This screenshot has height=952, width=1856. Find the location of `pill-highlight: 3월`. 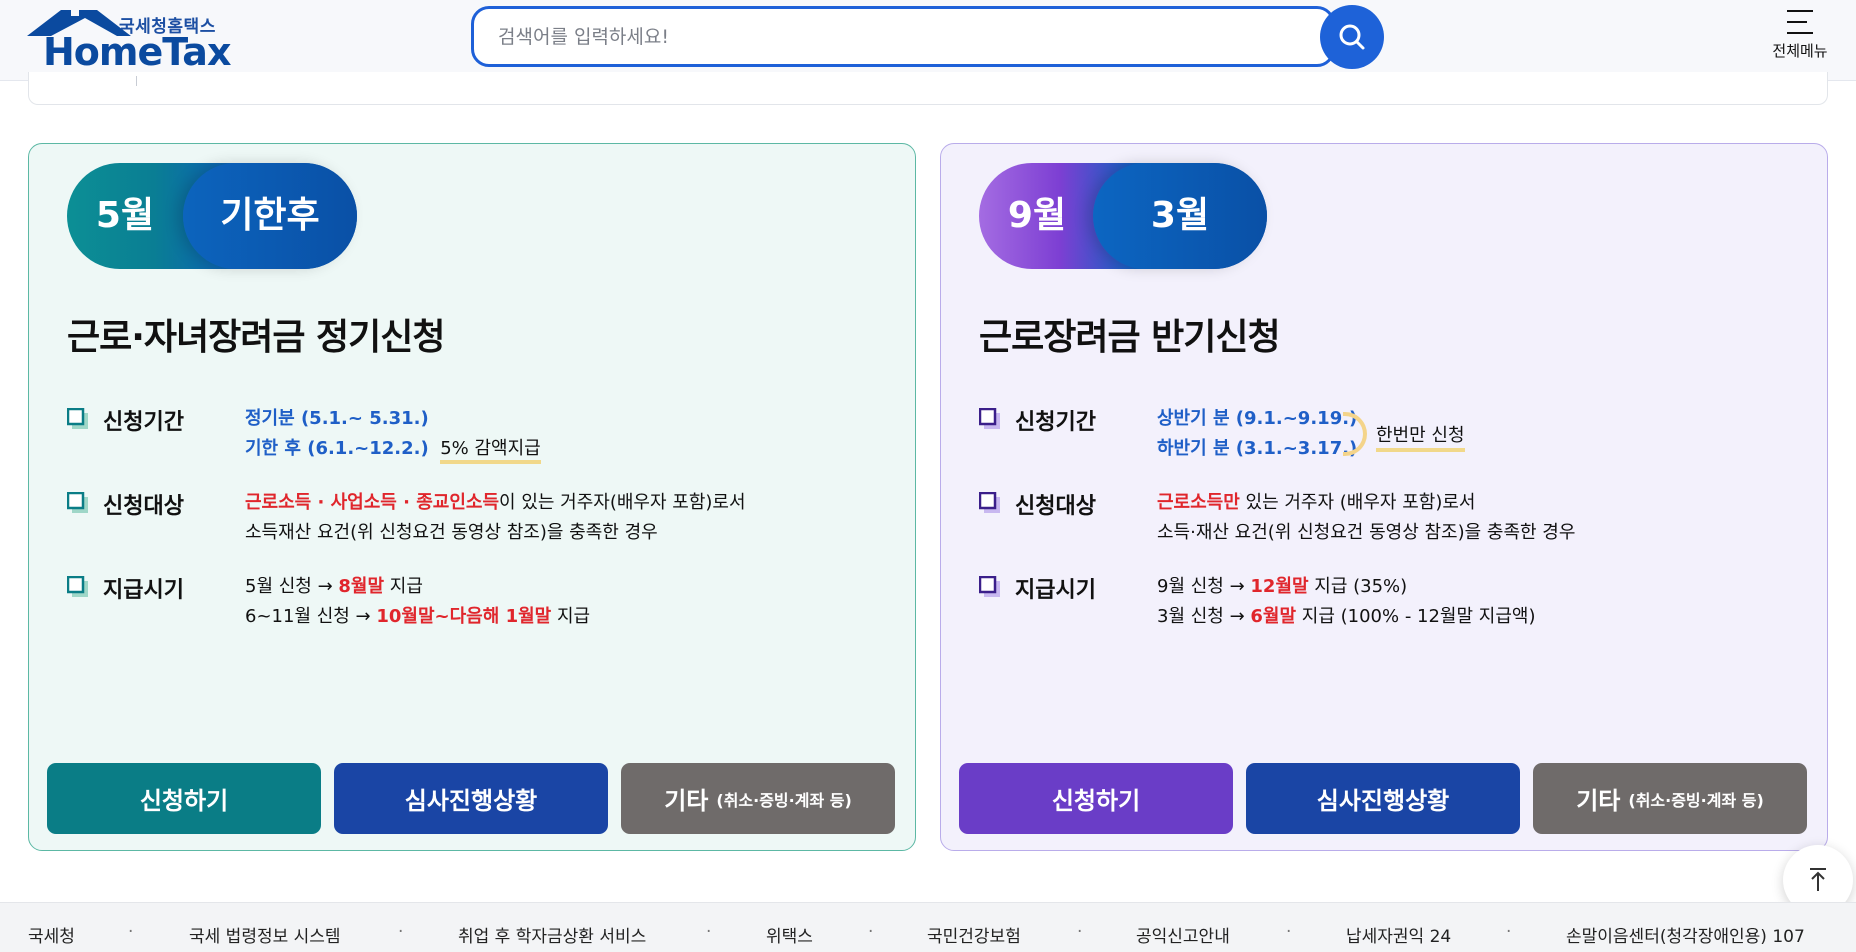

pill-highlight: 3월 is located at coordinates (1180, 216).